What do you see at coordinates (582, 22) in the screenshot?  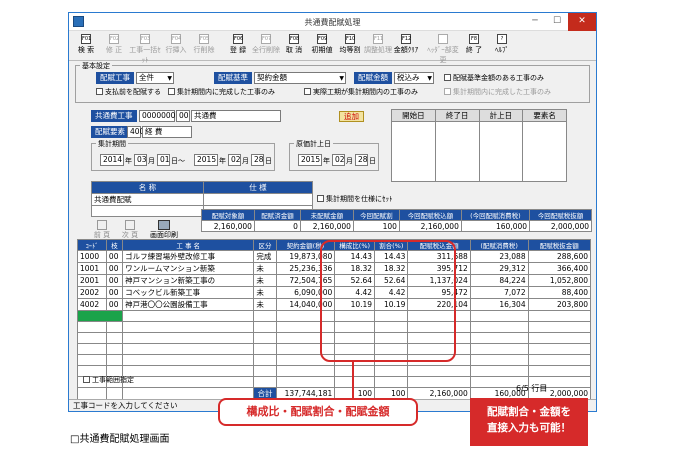 I see `close-button: ✕` at bounding box center [582, 22].